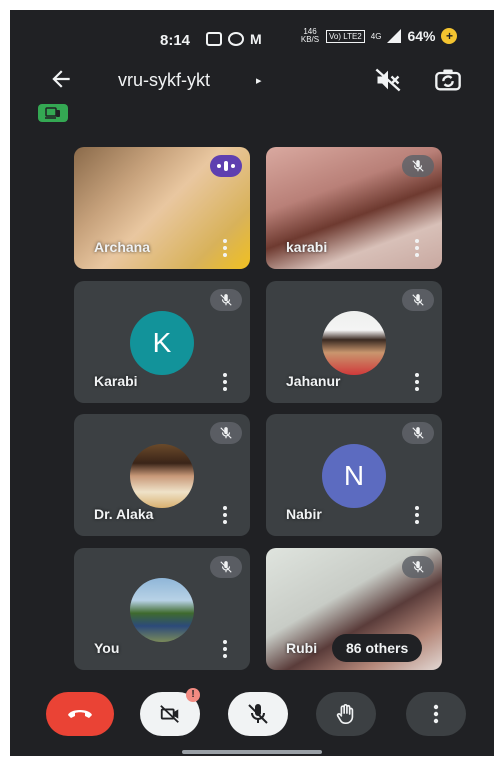  Describe the element at coordinates (252, 80) in the screenshot. I see `call-header: vru-sykf-ykt ▸` at that location.